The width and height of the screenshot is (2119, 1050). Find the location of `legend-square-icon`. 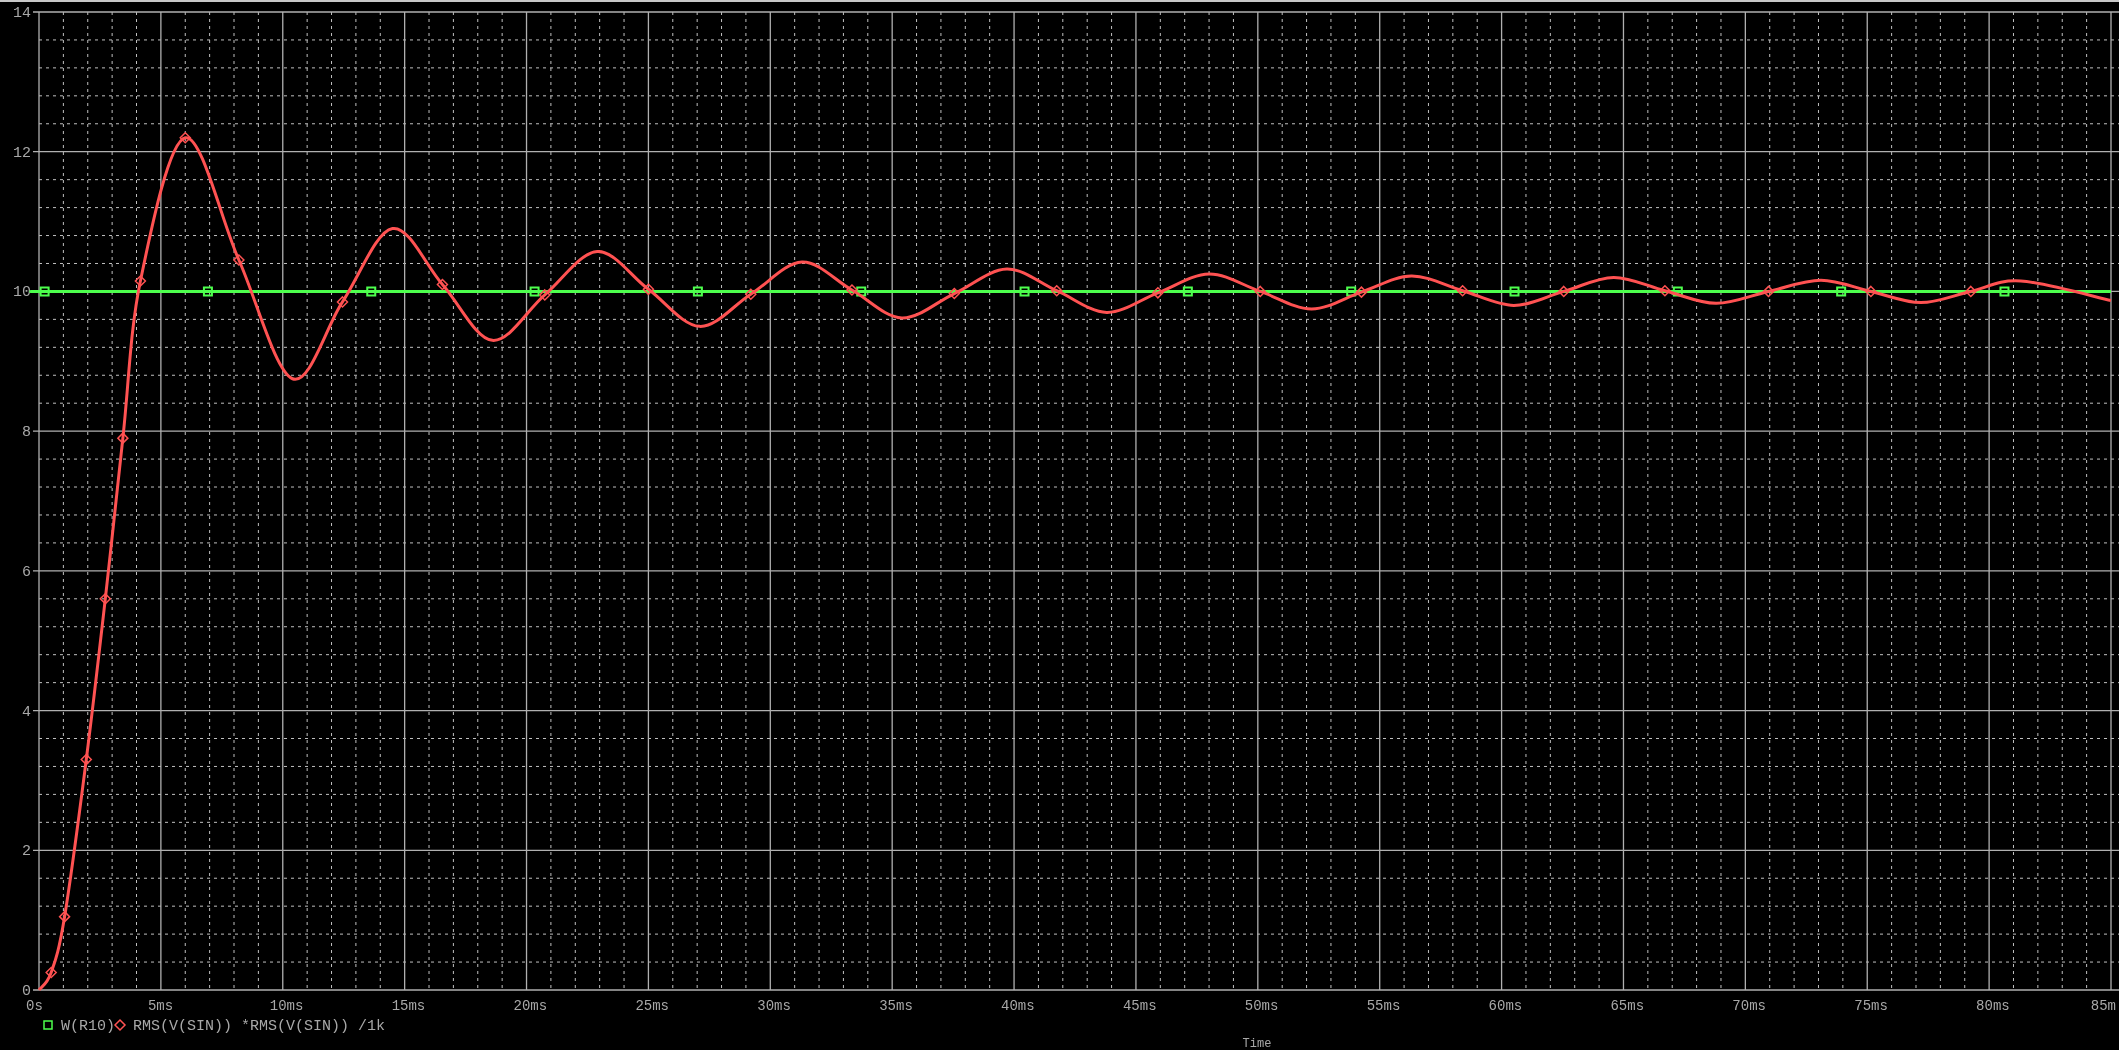

legend-square-icon is located at coordinates (48, 1025).